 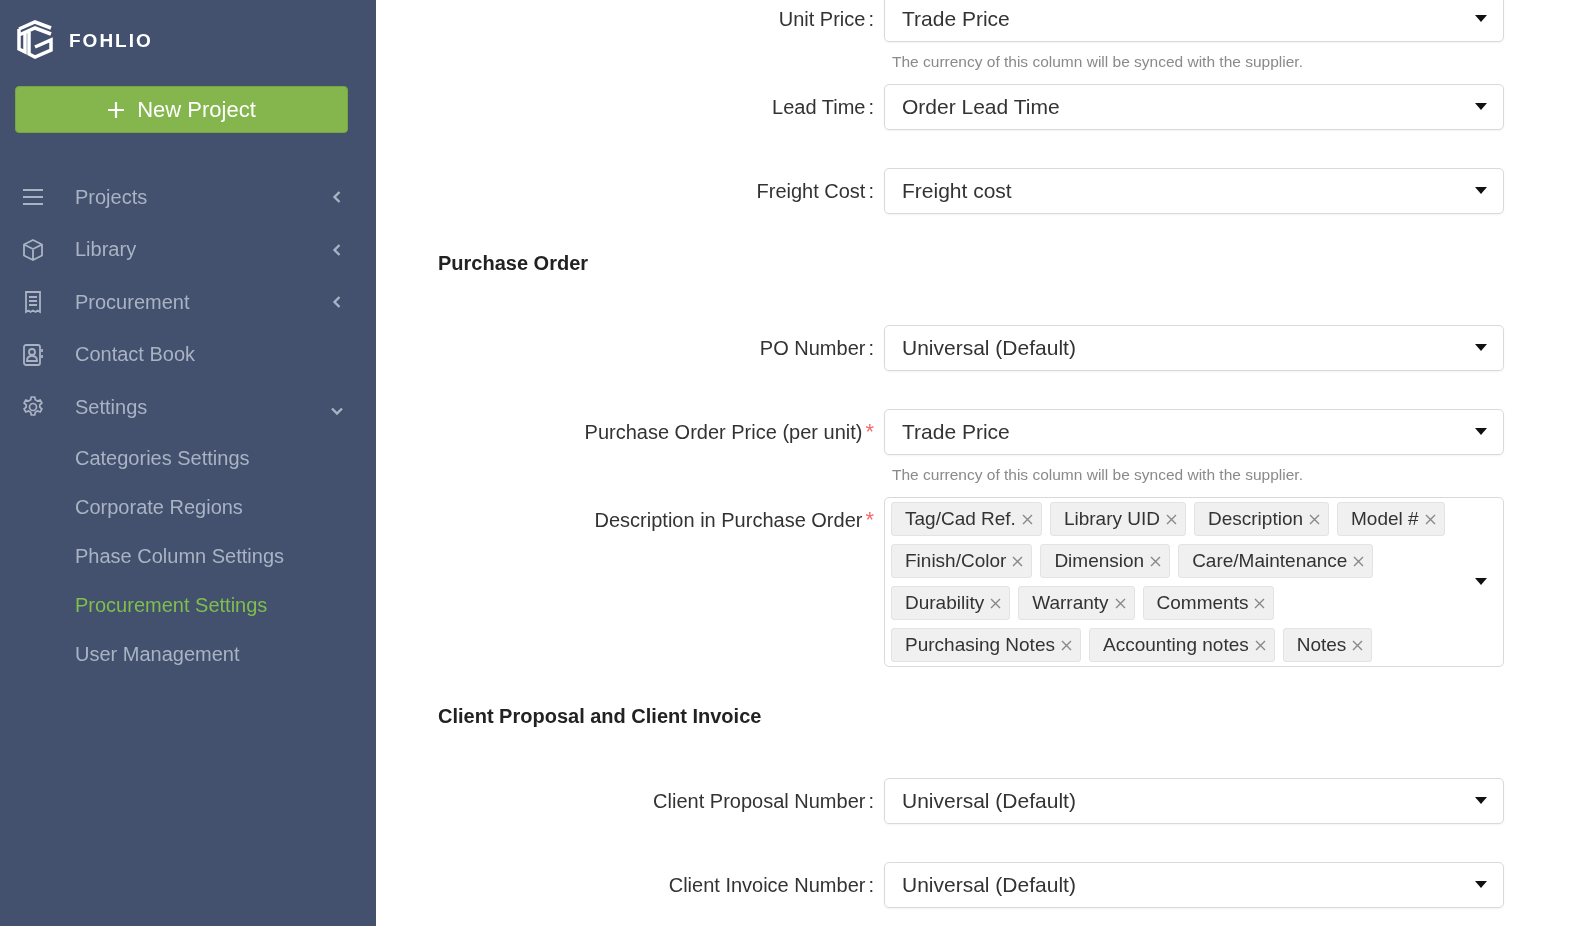 I want to click on tag-chip: Dimension, so click(x=1105, y=561).